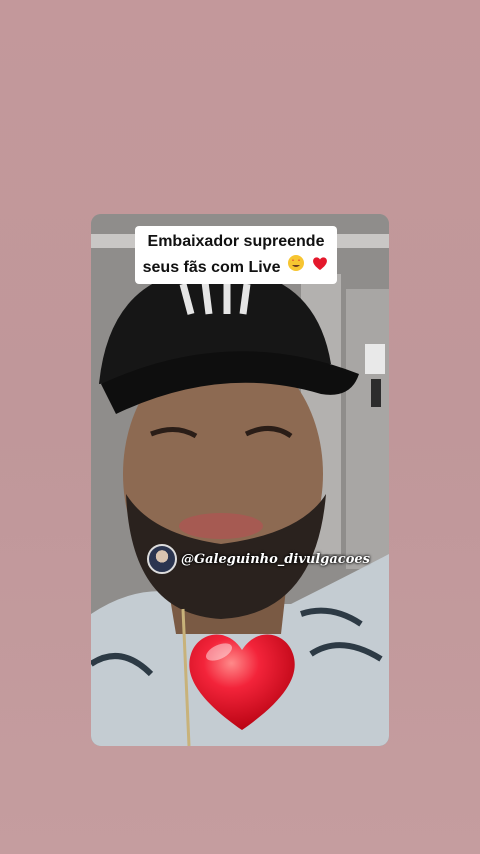 This screenshot has width=480, height=854. I want to click on heart-icon, so click(242, 679).